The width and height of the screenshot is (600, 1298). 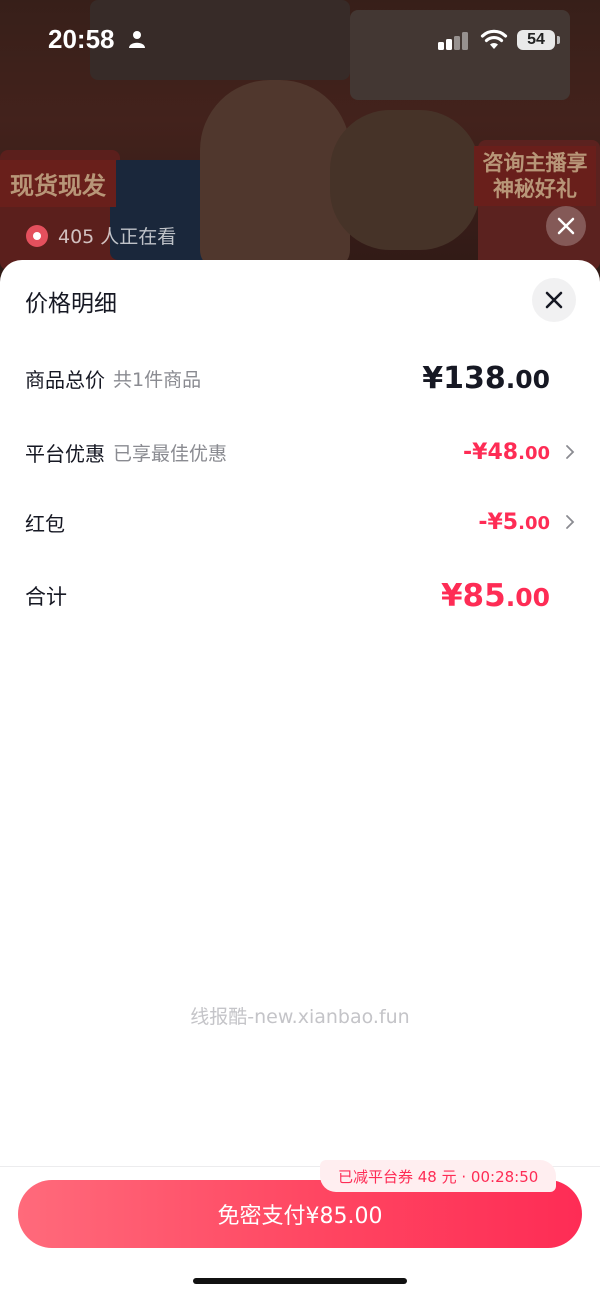 I want to click on row-label: 商品总价, so click(x=65, y=379).